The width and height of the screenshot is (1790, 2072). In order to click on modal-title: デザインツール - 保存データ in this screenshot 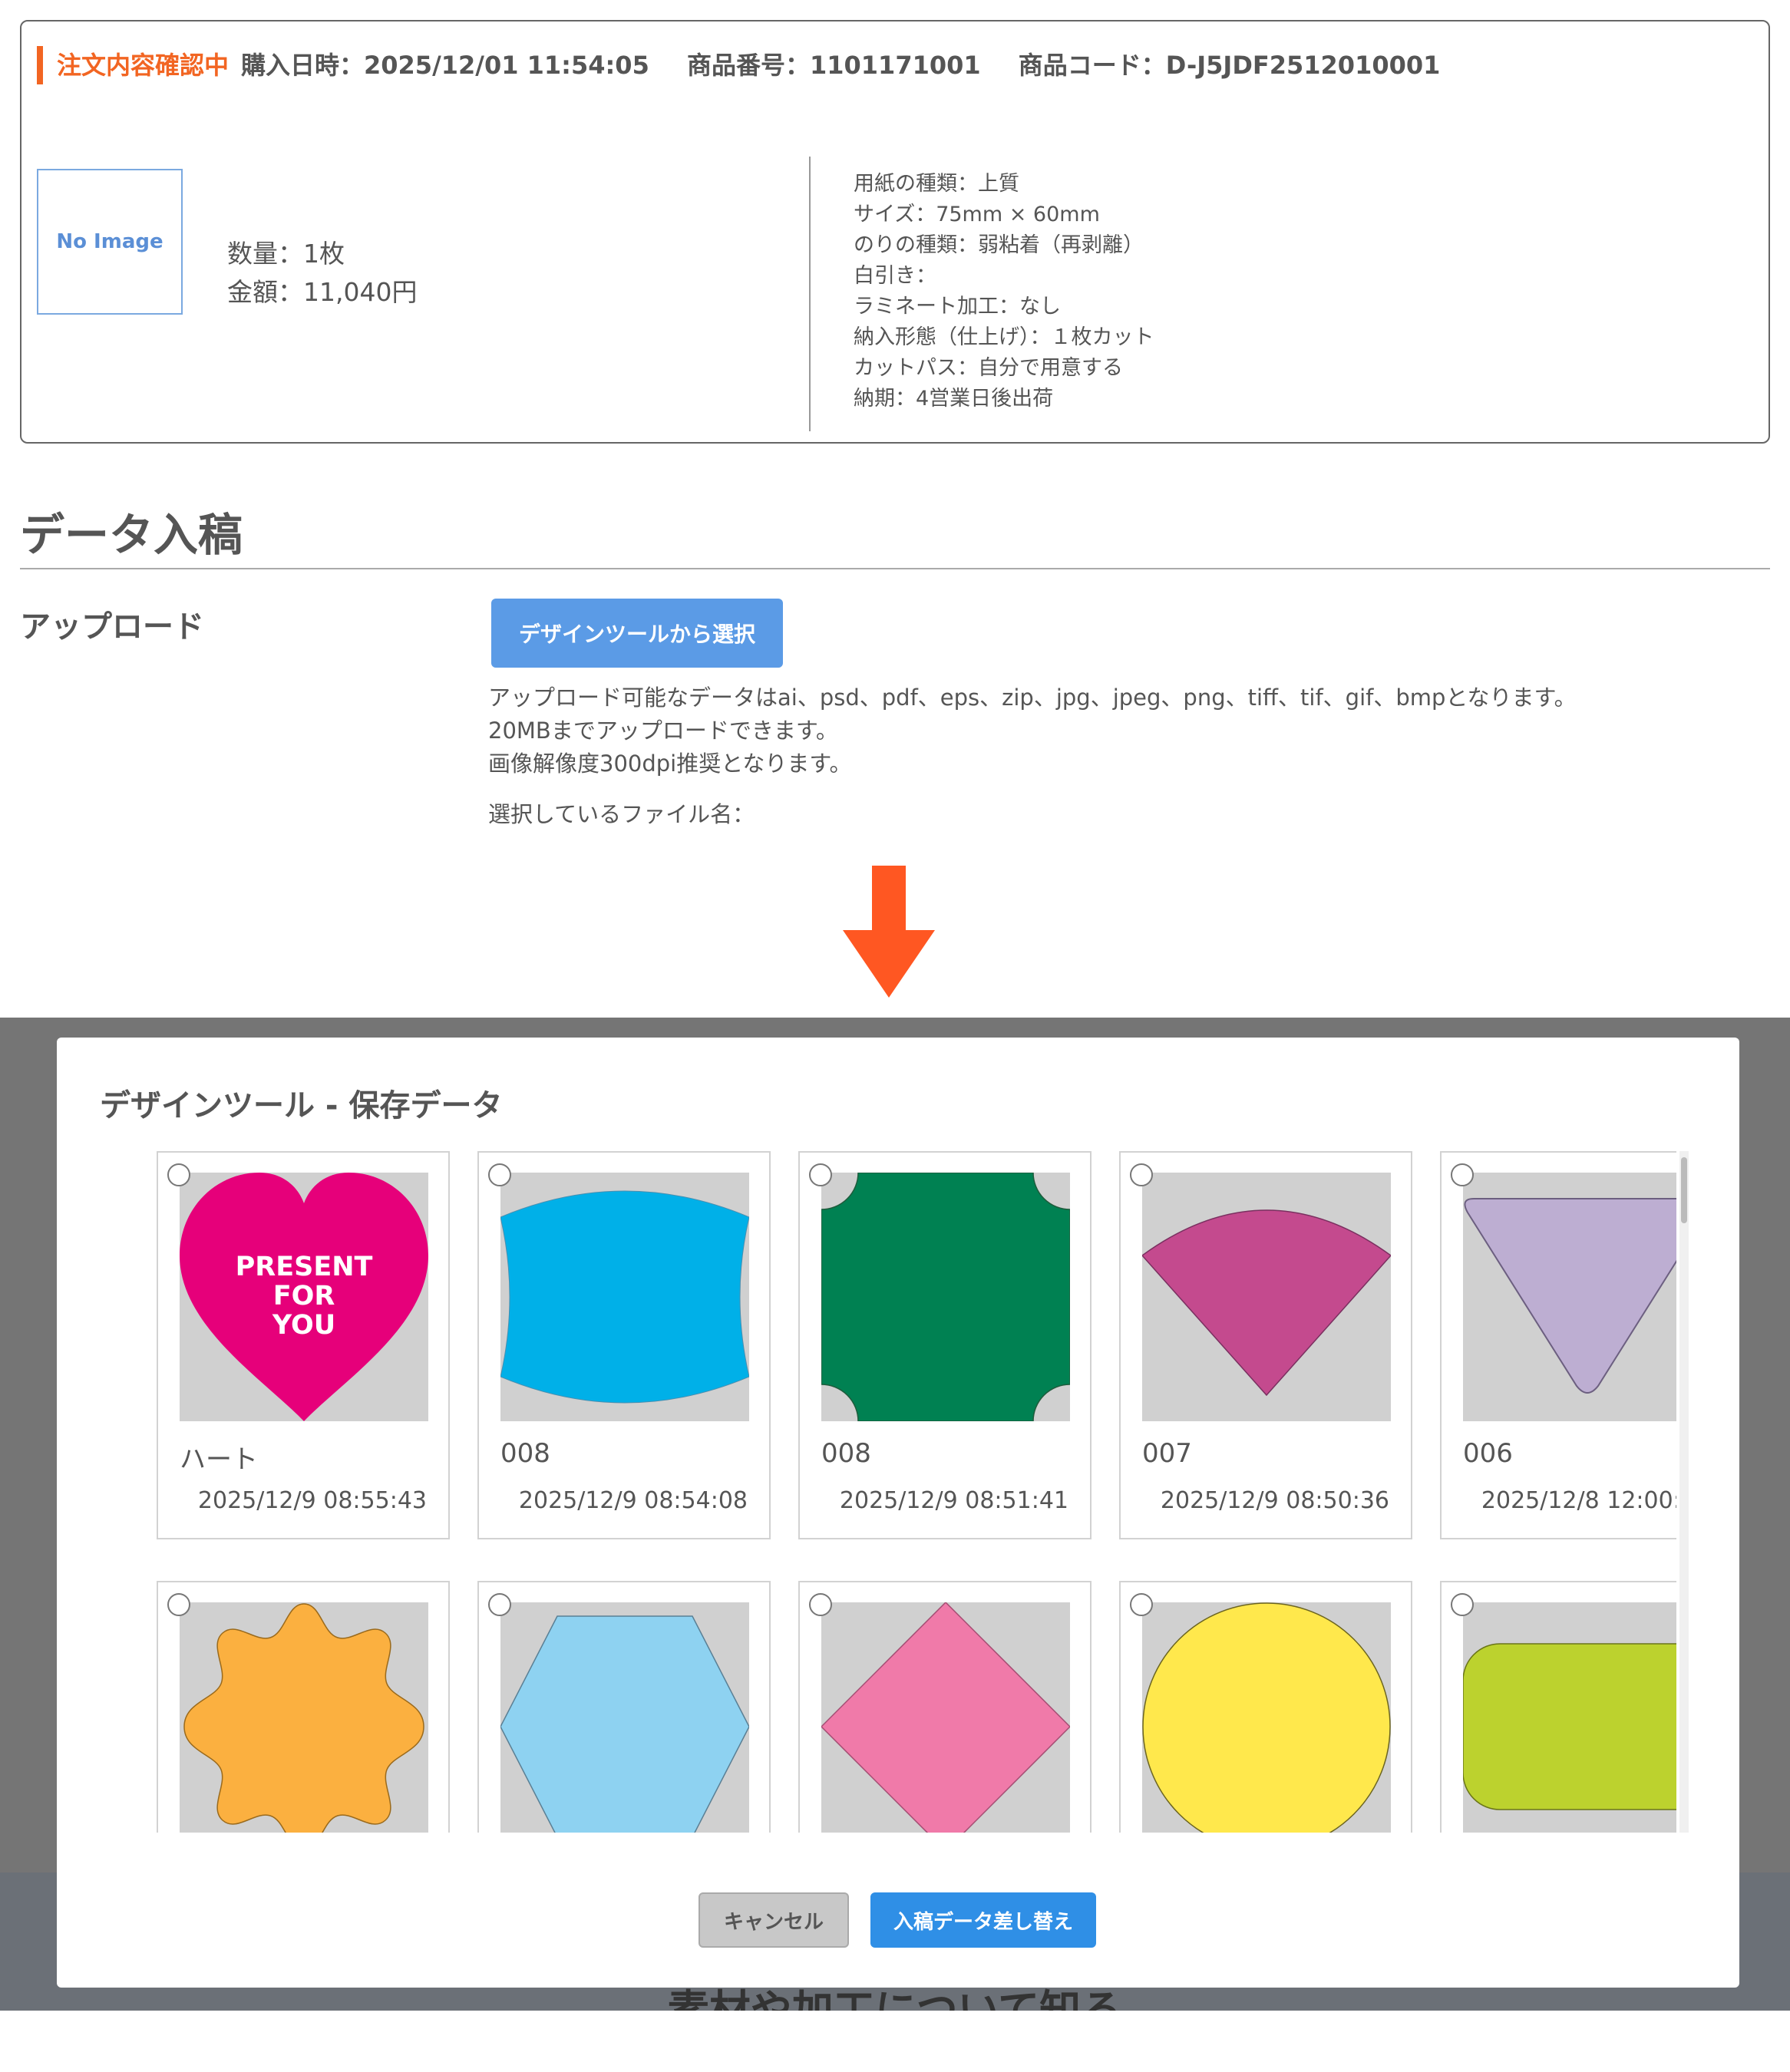, I will do `click(302, 1105)`.